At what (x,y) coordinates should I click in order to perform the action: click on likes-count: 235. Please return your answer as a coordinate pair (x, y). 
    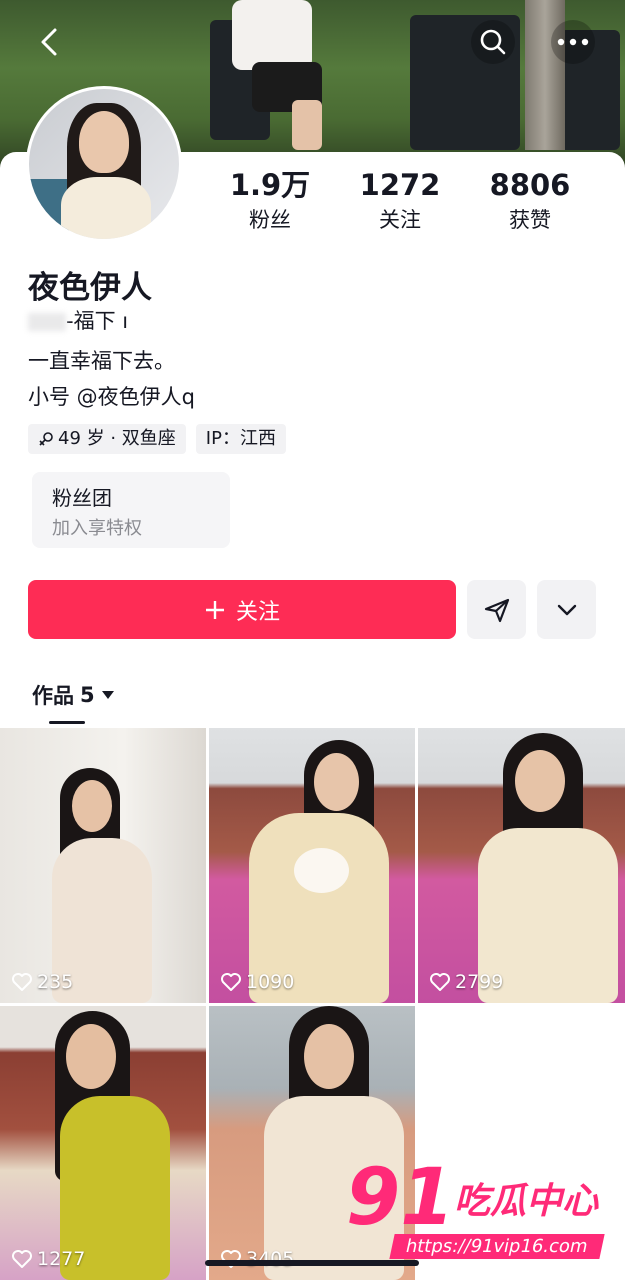
    Looking at the image, I should click on (42, 982).